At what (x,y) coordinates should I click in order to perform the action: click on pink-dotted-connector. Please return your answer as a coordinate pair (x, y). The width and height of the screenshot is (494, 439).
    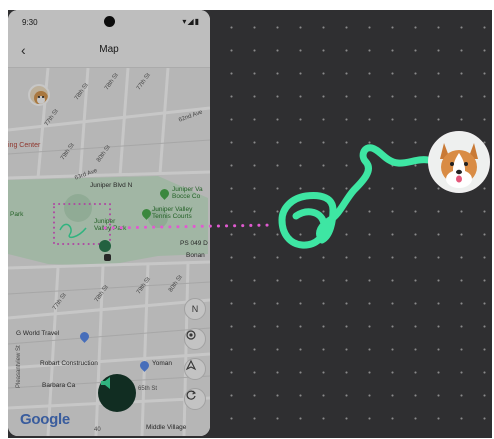
    Looking at the image, I should click on (190, 226).